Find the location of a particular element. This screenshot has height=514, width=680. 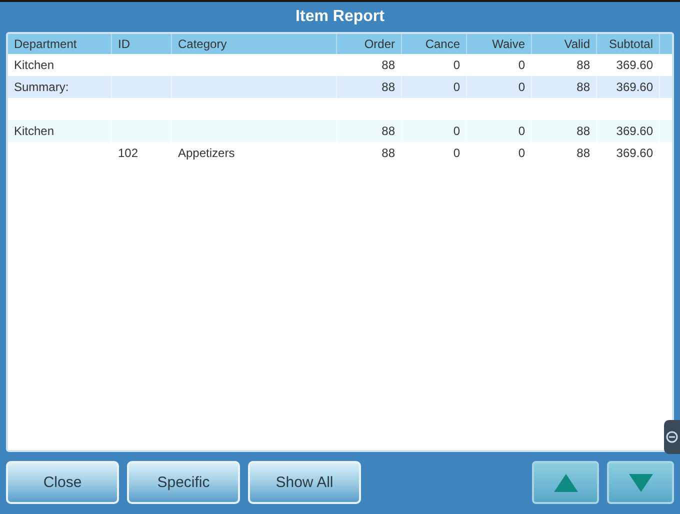

scroll-up-button is located at coordinates (565, 482).